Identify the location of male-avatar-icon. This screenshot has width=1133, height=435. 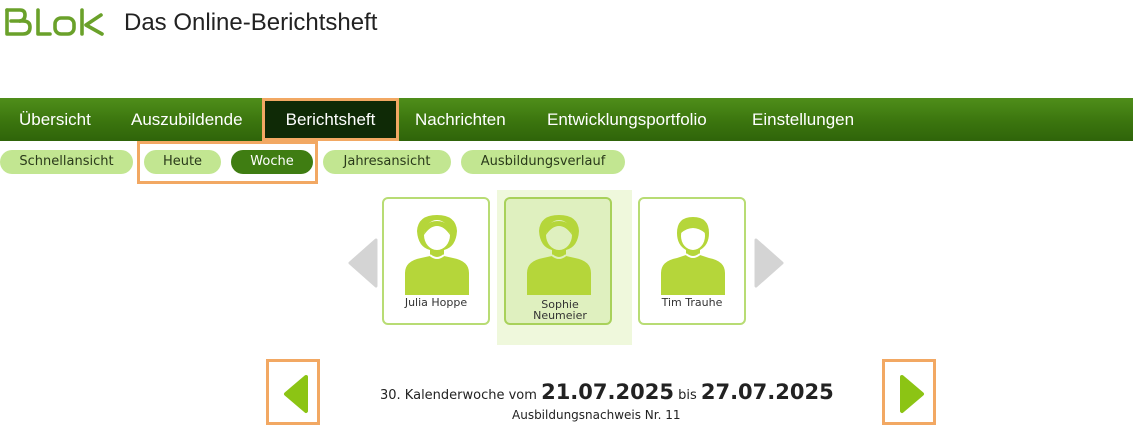
(693, 256).